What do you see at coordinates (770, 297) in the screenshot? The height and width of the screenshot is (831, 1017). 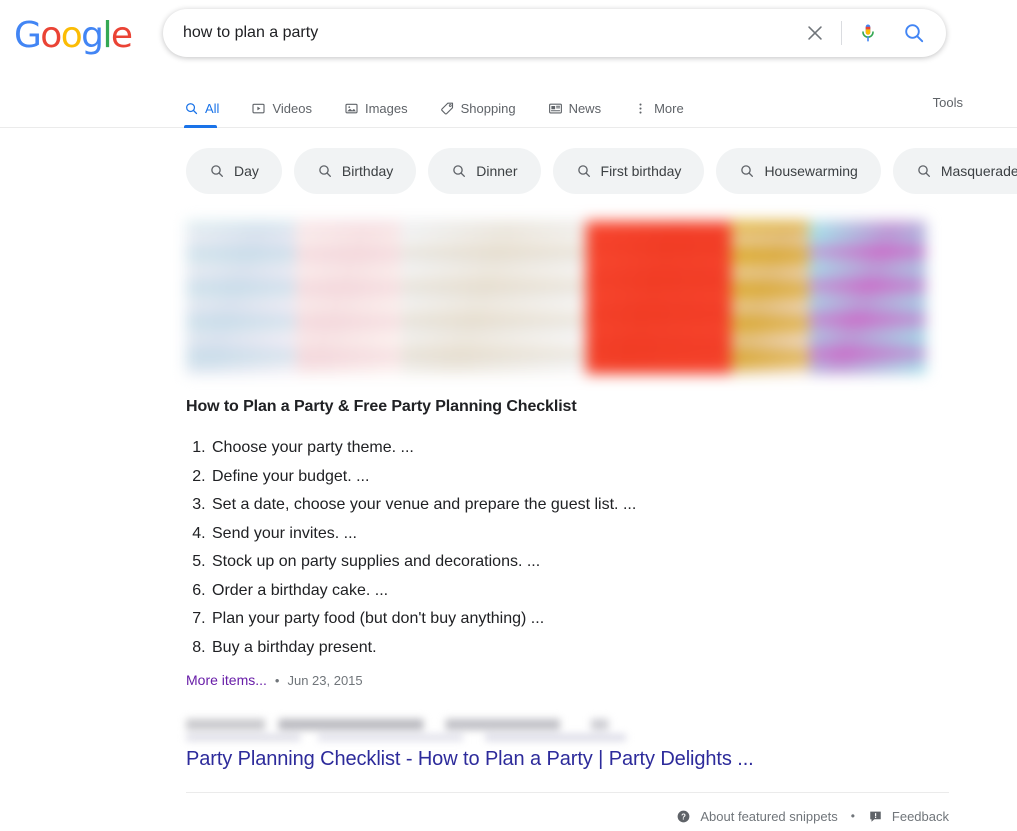 I see `thumbnail-person-yellow-dress` at bounding box center [770, 297].